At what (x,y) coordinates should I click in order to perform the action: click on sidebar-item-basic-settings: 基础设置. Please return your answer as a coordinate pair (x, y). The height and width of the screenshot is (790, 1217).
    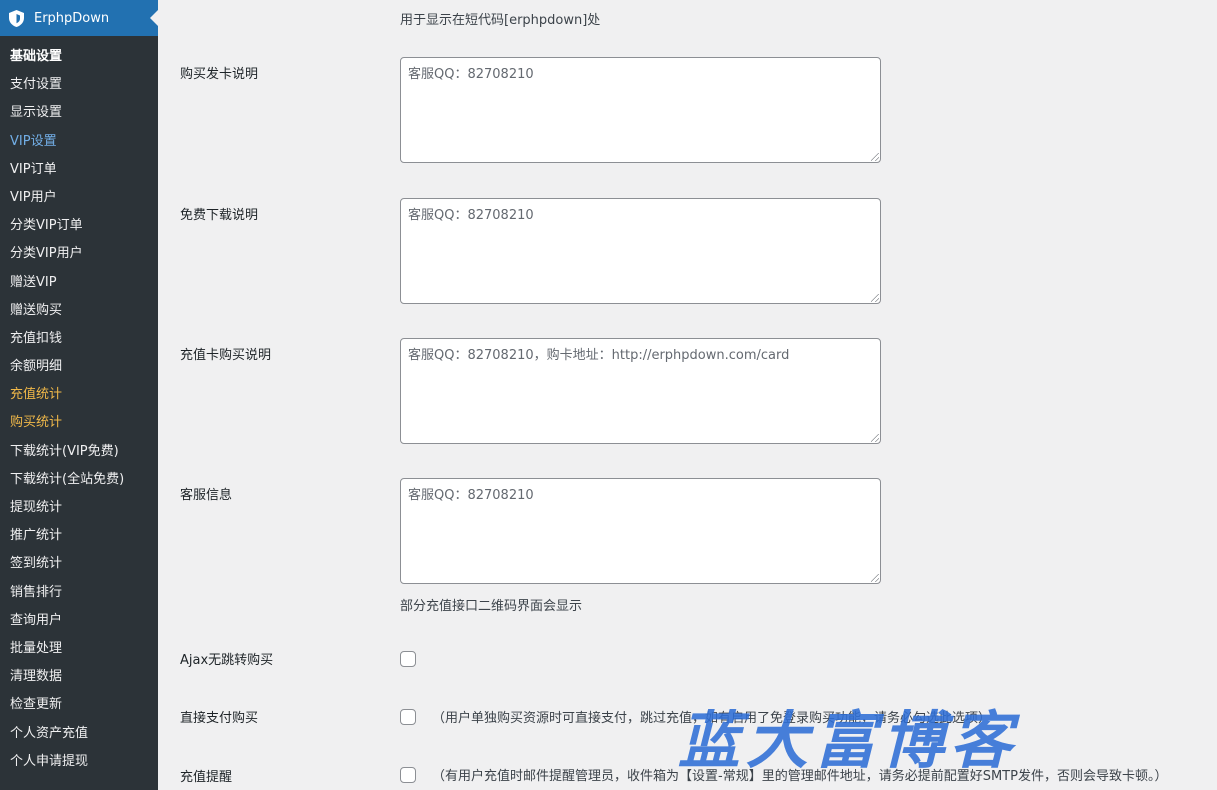
    Looking at the image, I should click on (79, 57).